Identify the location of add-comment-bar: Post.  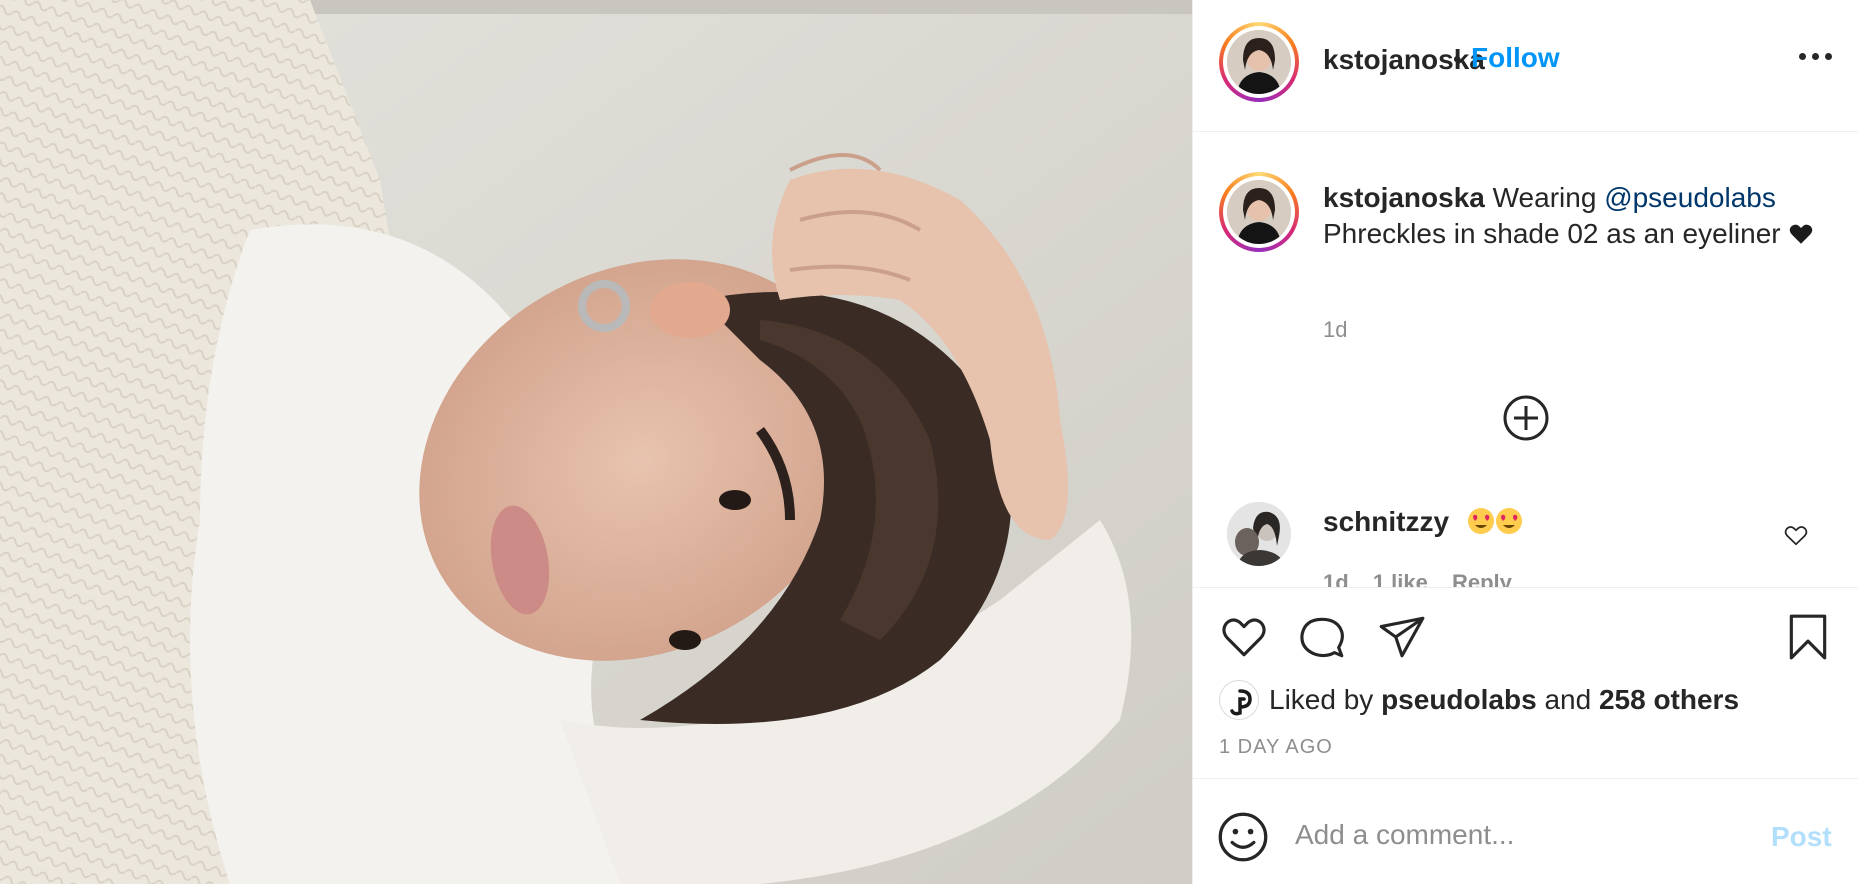
(1525, 831).